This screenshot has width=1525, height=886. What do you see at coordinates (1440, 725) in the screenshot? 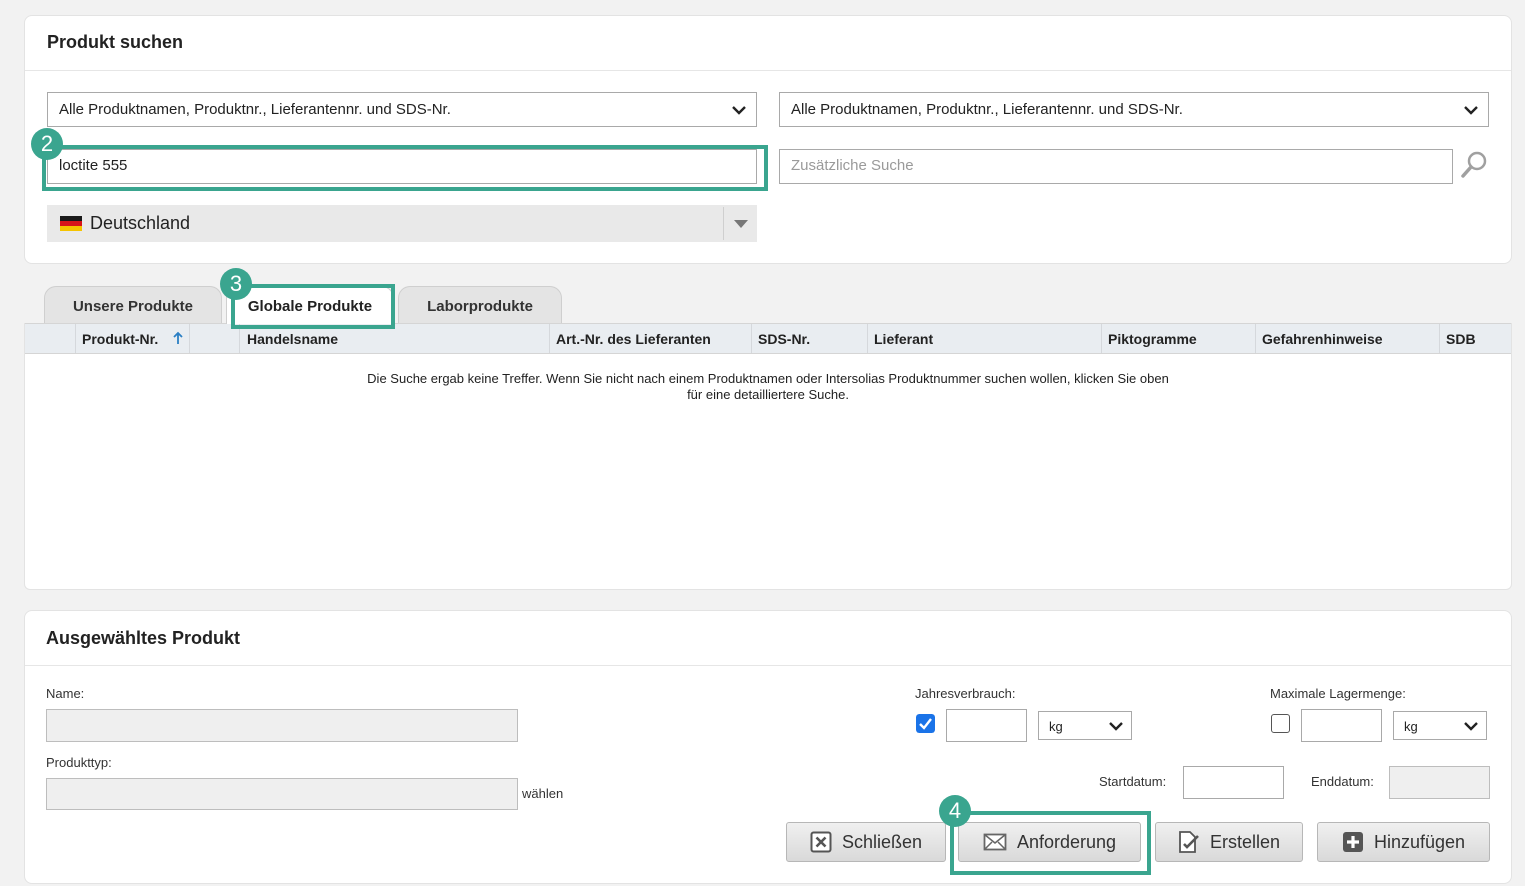
I see `max-unit-select: kg` at bounding box center [1440, 725].